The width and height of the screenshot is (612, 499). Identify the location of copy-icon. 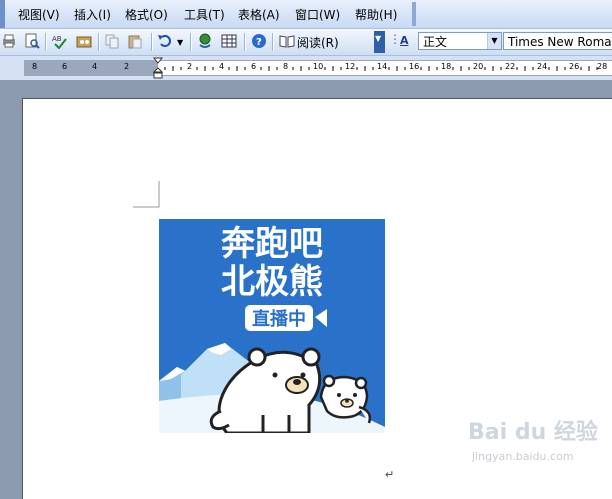
(112, 41).